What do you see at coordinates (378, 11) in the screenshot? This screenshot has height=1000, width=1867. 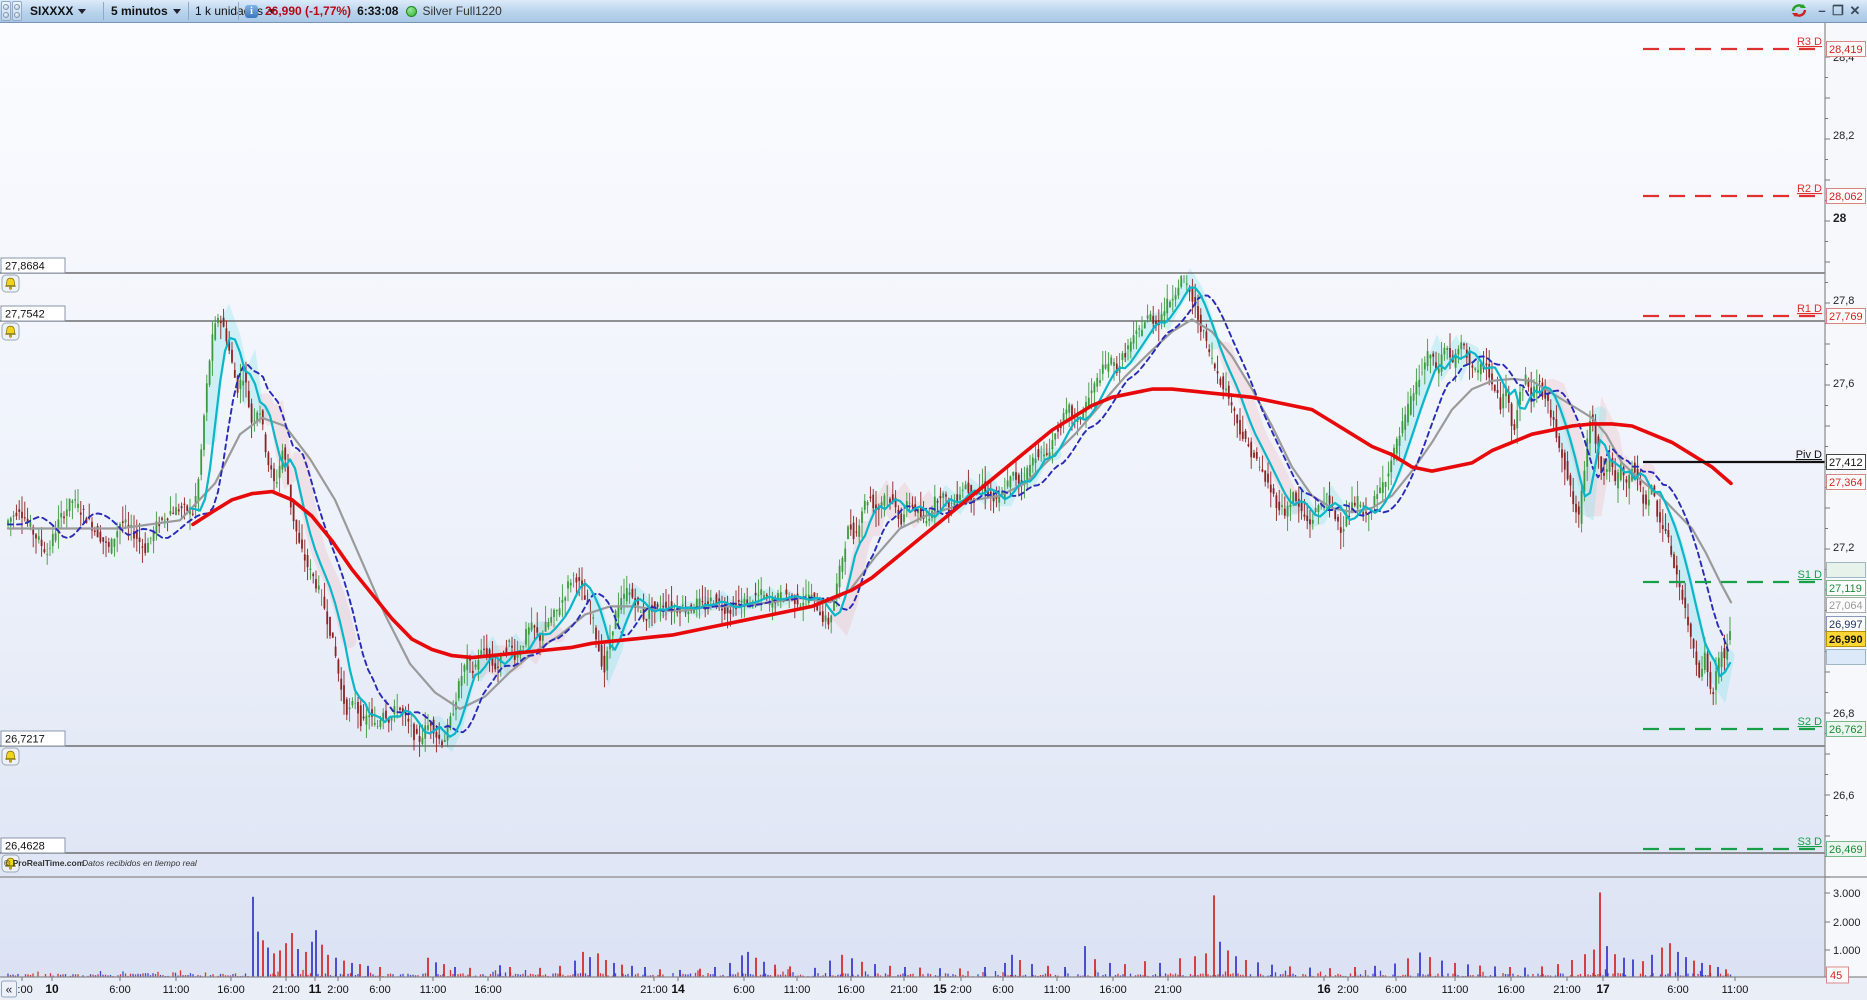 I see `countdown-timer: 6:33:08` at bounding box center [378, 11].